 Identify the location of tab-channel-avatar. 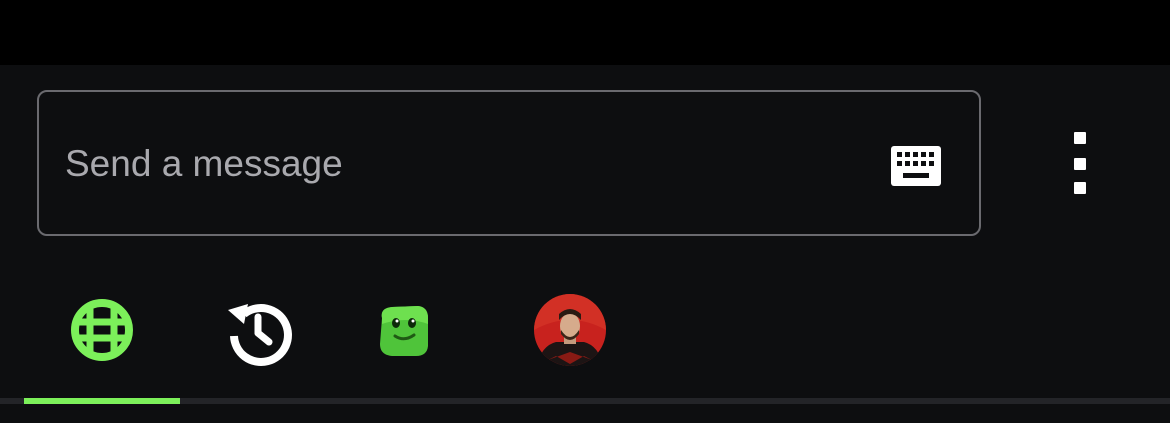
(570, 330).